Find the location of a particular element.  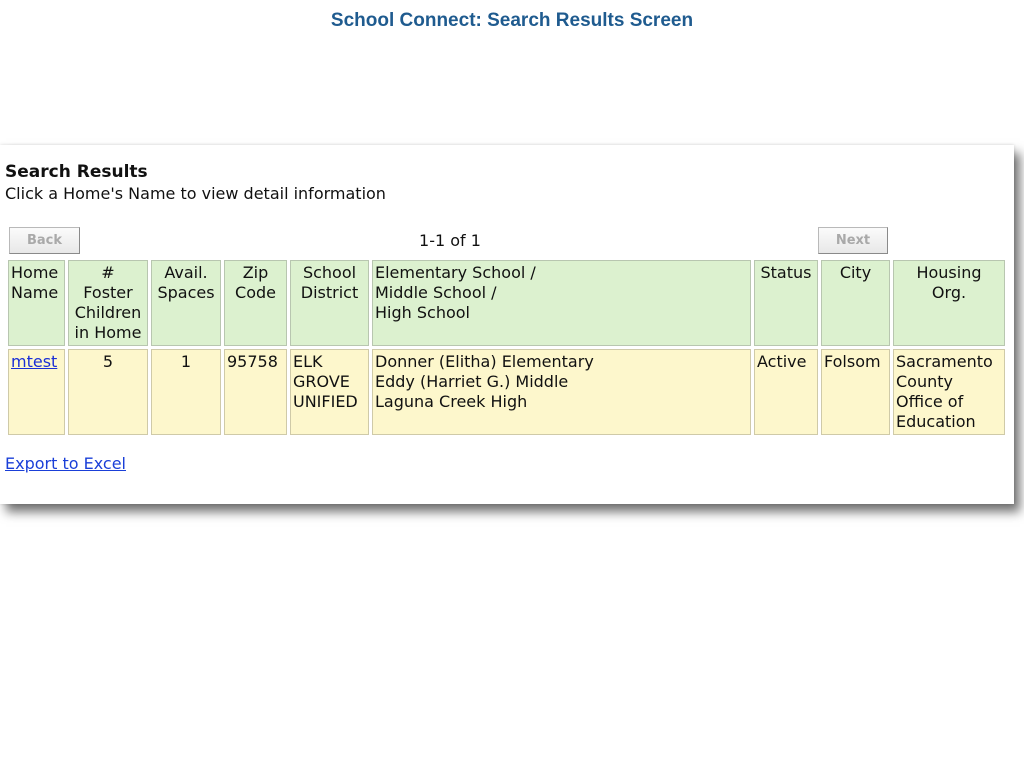

cell-status: Active is located at coordinates (786, 392).